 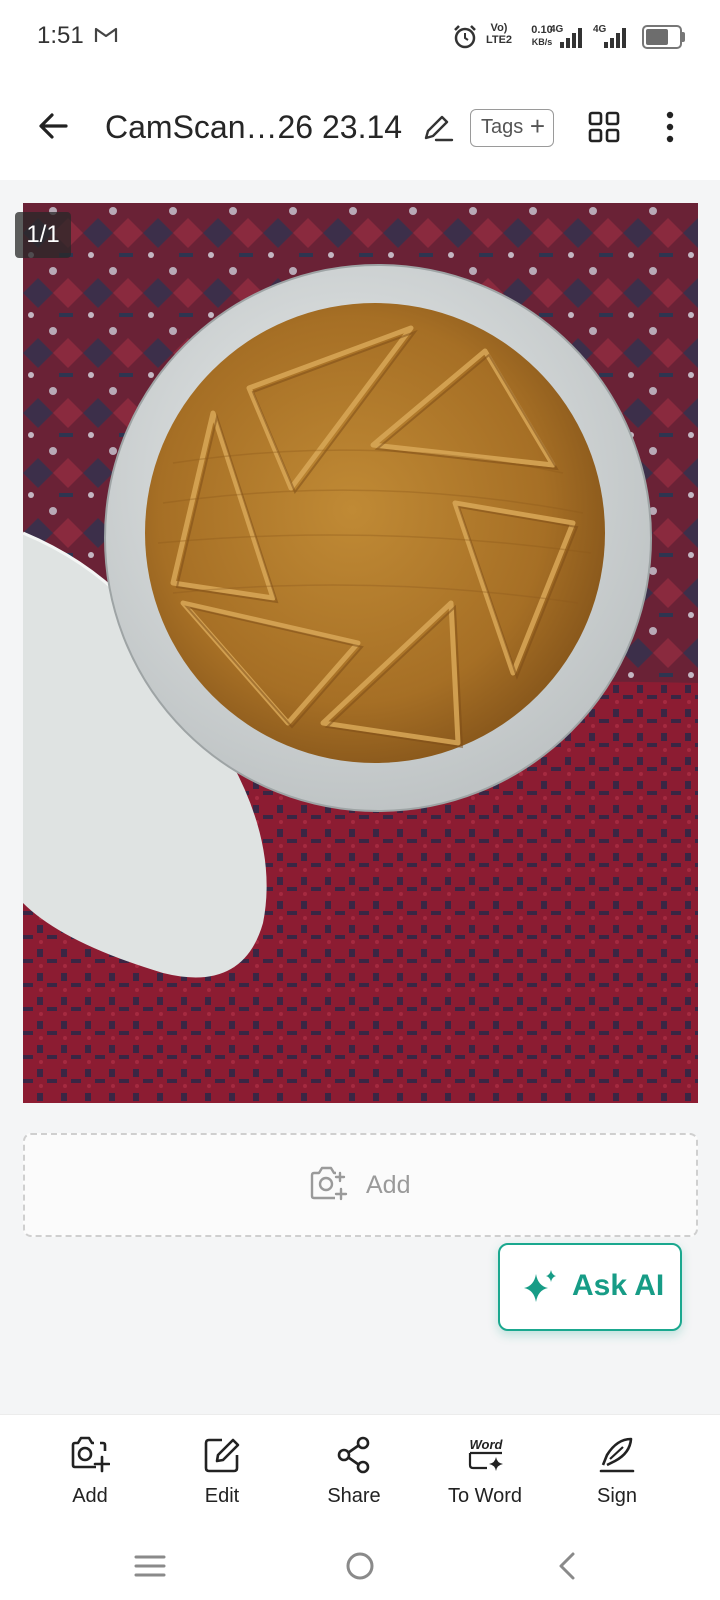 I want to click on alarm-icon, so click(x=465, y=37).